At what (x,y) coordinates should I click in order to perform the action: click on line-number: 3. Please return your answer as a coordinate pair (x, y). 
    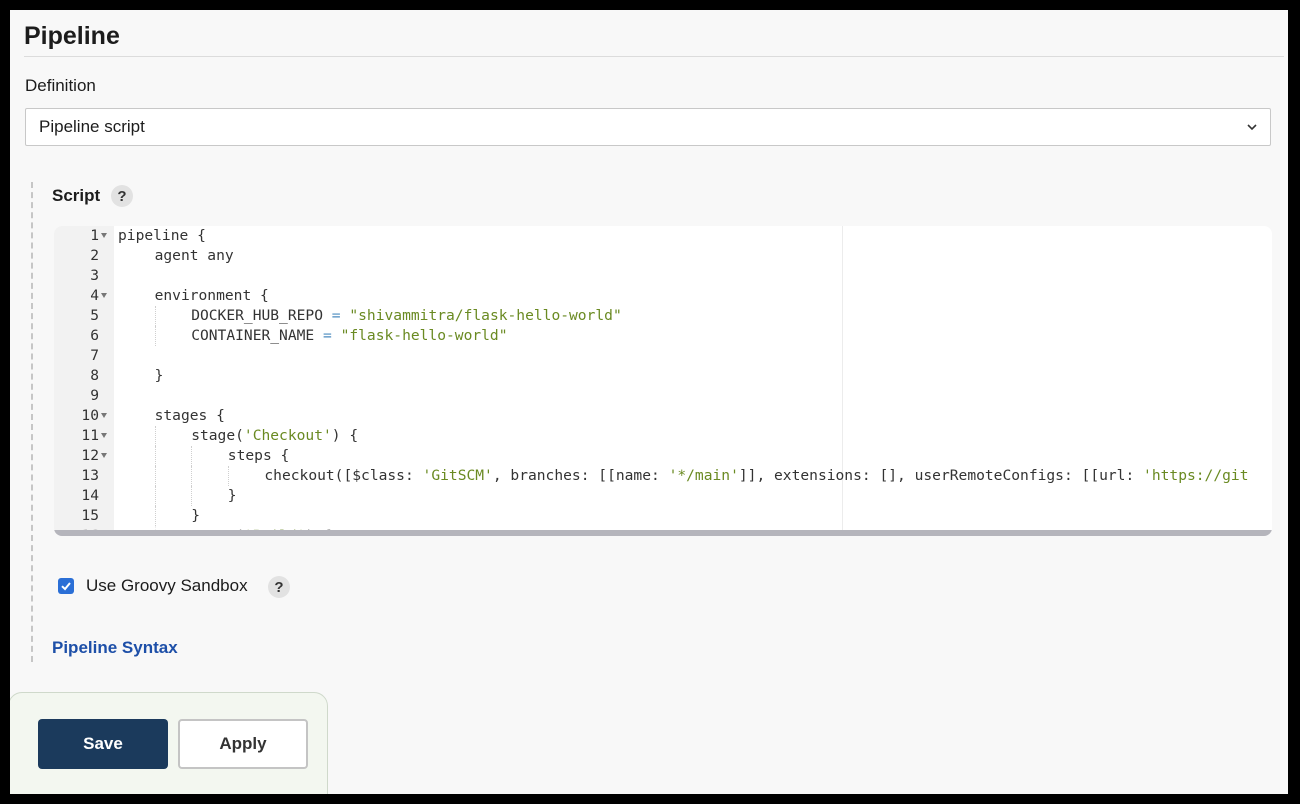
    Looking at the image, I should click on (94, 275).